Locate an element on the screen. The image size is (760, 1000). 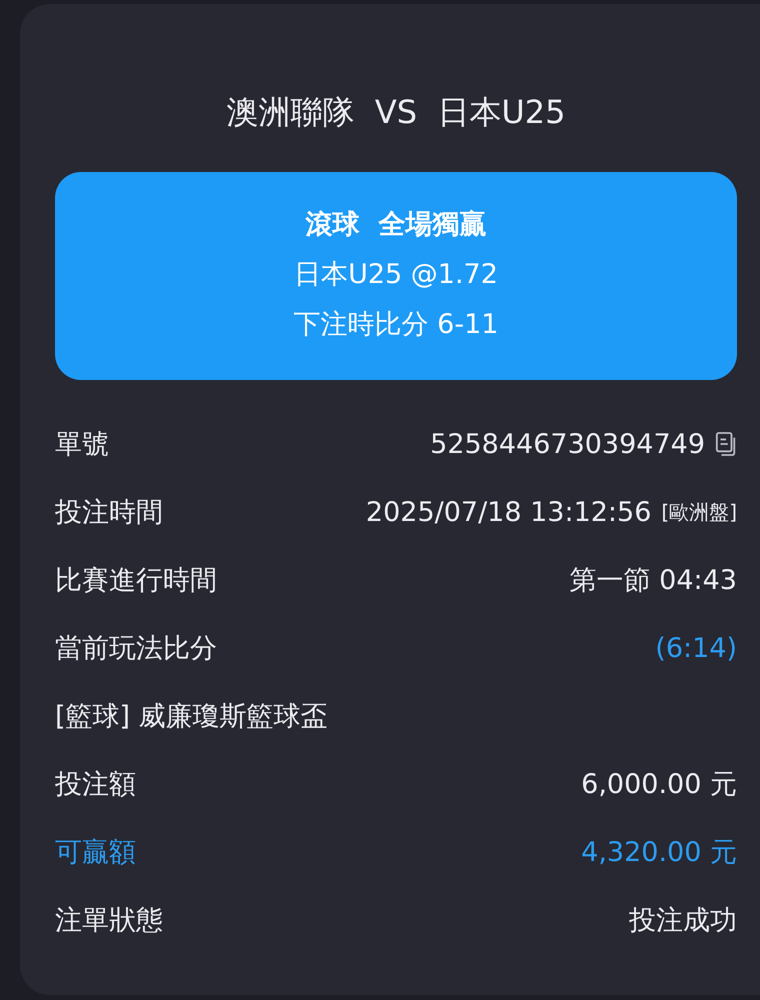
detail-label: 注單狀態 is located at coordinates (109, 921).